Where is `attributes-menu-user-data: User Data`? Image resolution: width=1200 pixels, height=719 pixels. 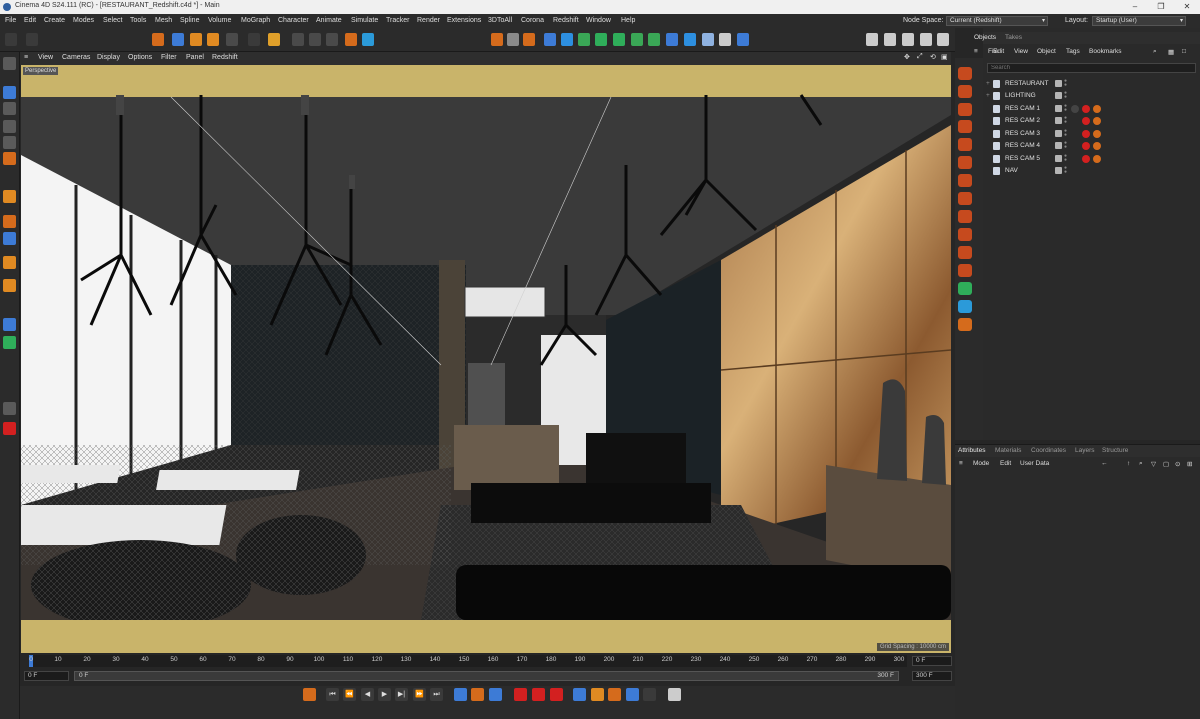 attributes-menu-user-data: User Data is located at coordinates (1034, 463).